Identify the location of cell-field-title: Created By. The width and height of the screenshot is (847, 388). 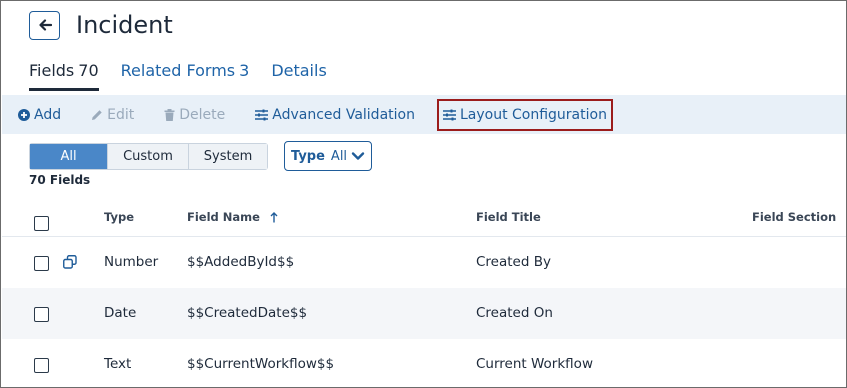
(513, 262).